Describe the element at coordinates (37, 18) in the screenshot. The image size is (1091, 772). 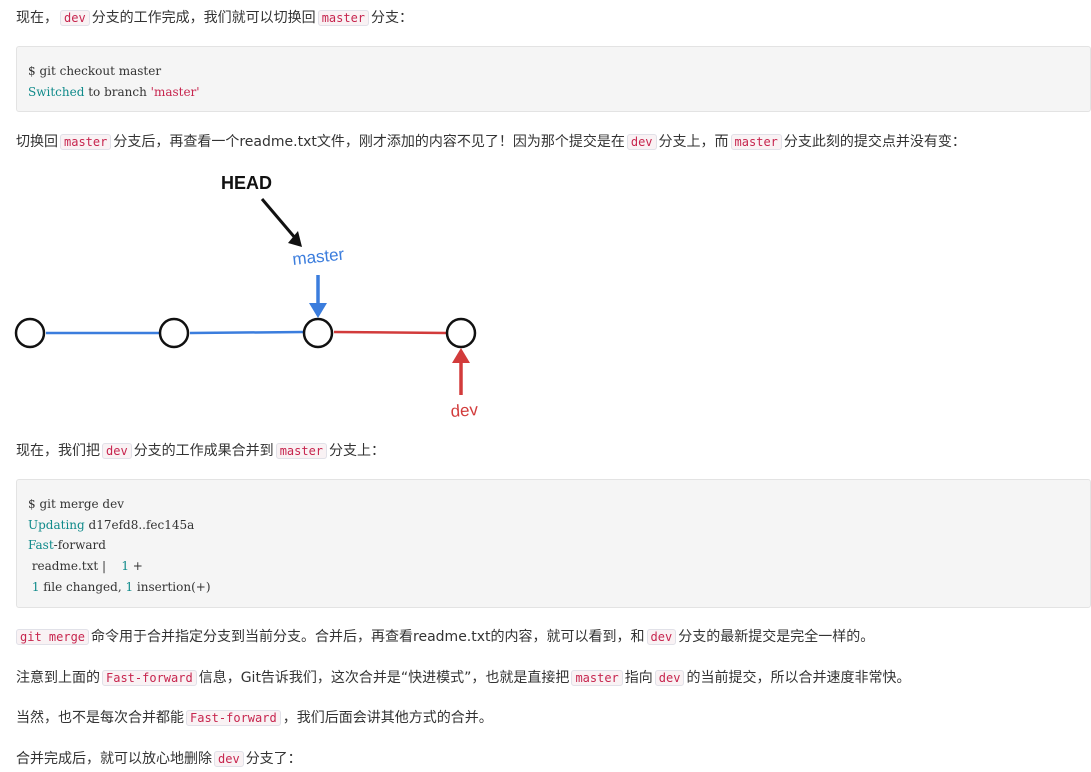
I see `text: 现在，` at that location.